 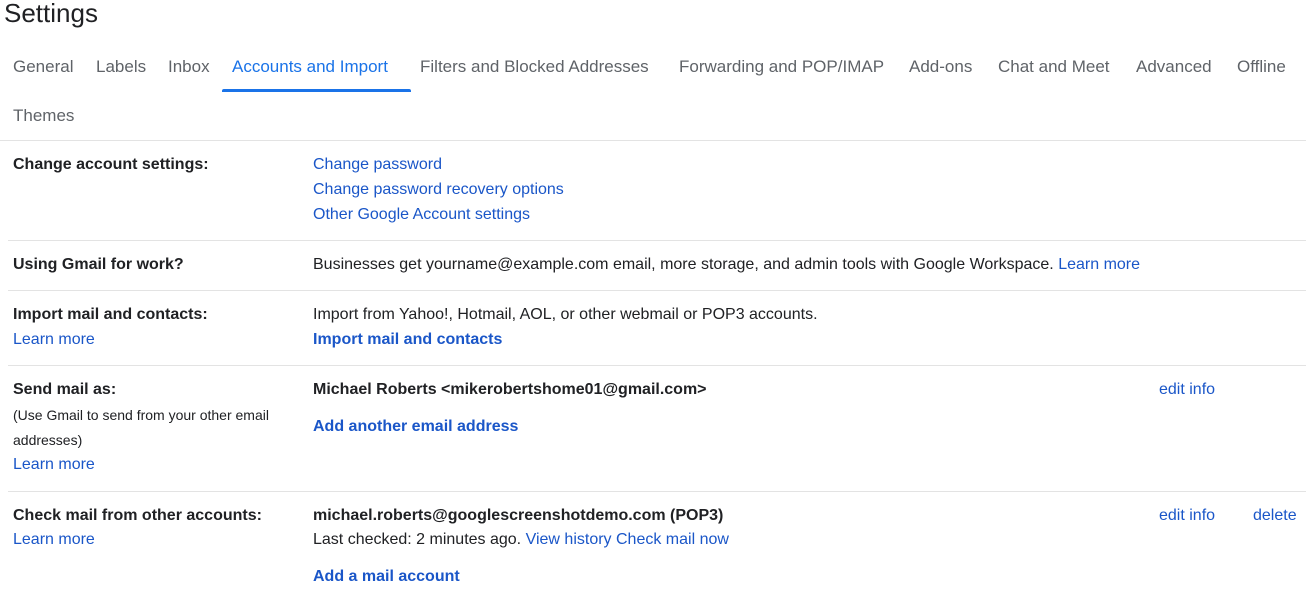 I want to click on send-as-description-line1: (Use Gmail to send from your other email, so click(x=141, y=415).